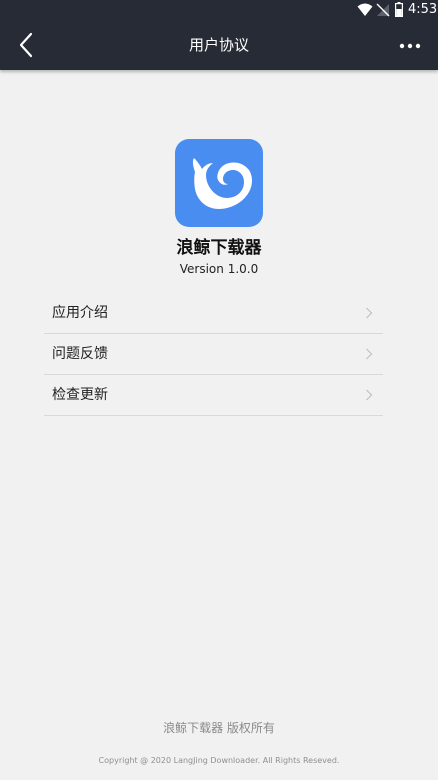 The height and width of the screenshot is (780, 438). I want to click on status-time: 4:53, so click(423, 9).